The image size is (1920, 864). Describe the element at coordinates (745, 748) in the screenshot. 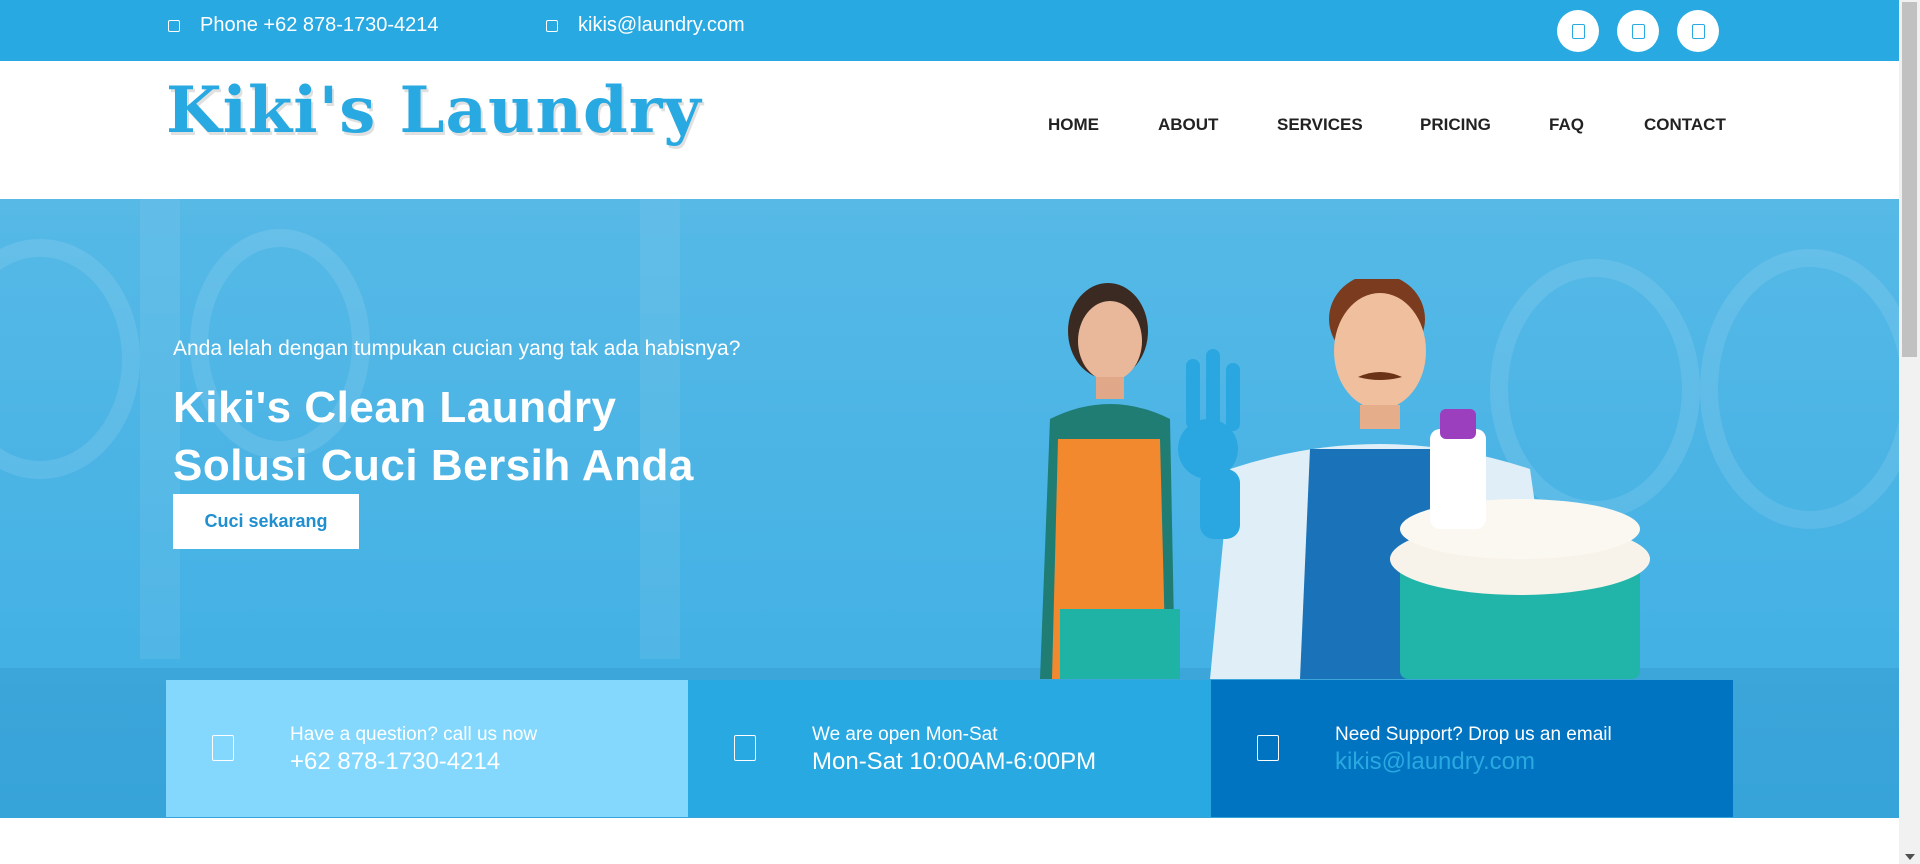

I see `clock-icon` at that location.